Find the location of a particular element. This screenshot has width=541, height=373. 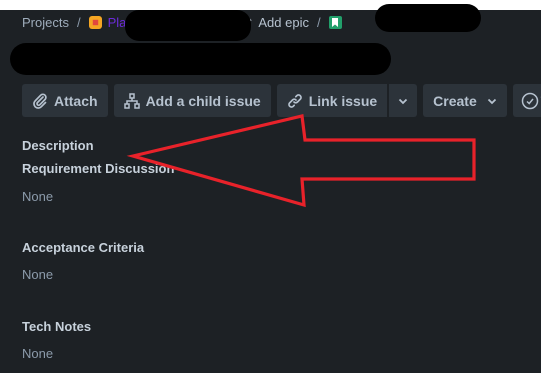

add-epic-label: Add epic is located at coordinates (283, 22).